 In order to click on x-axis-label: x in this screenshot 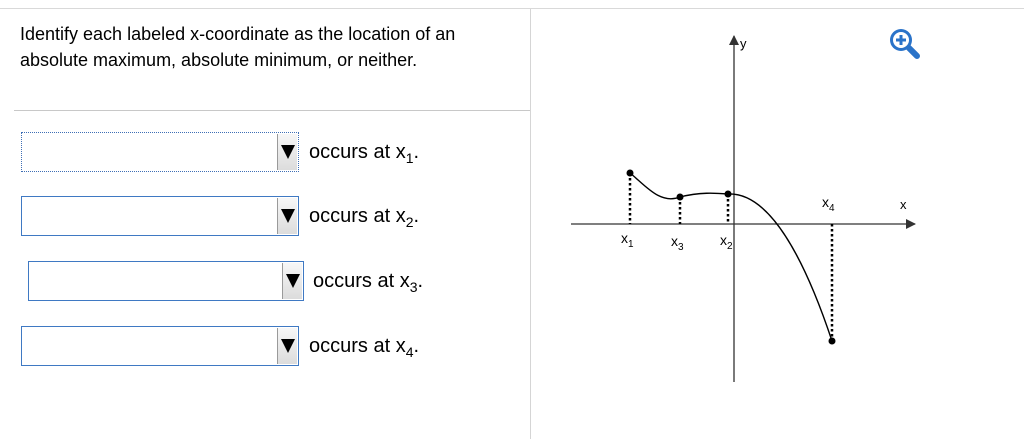, I will do `click(903, 204)`.